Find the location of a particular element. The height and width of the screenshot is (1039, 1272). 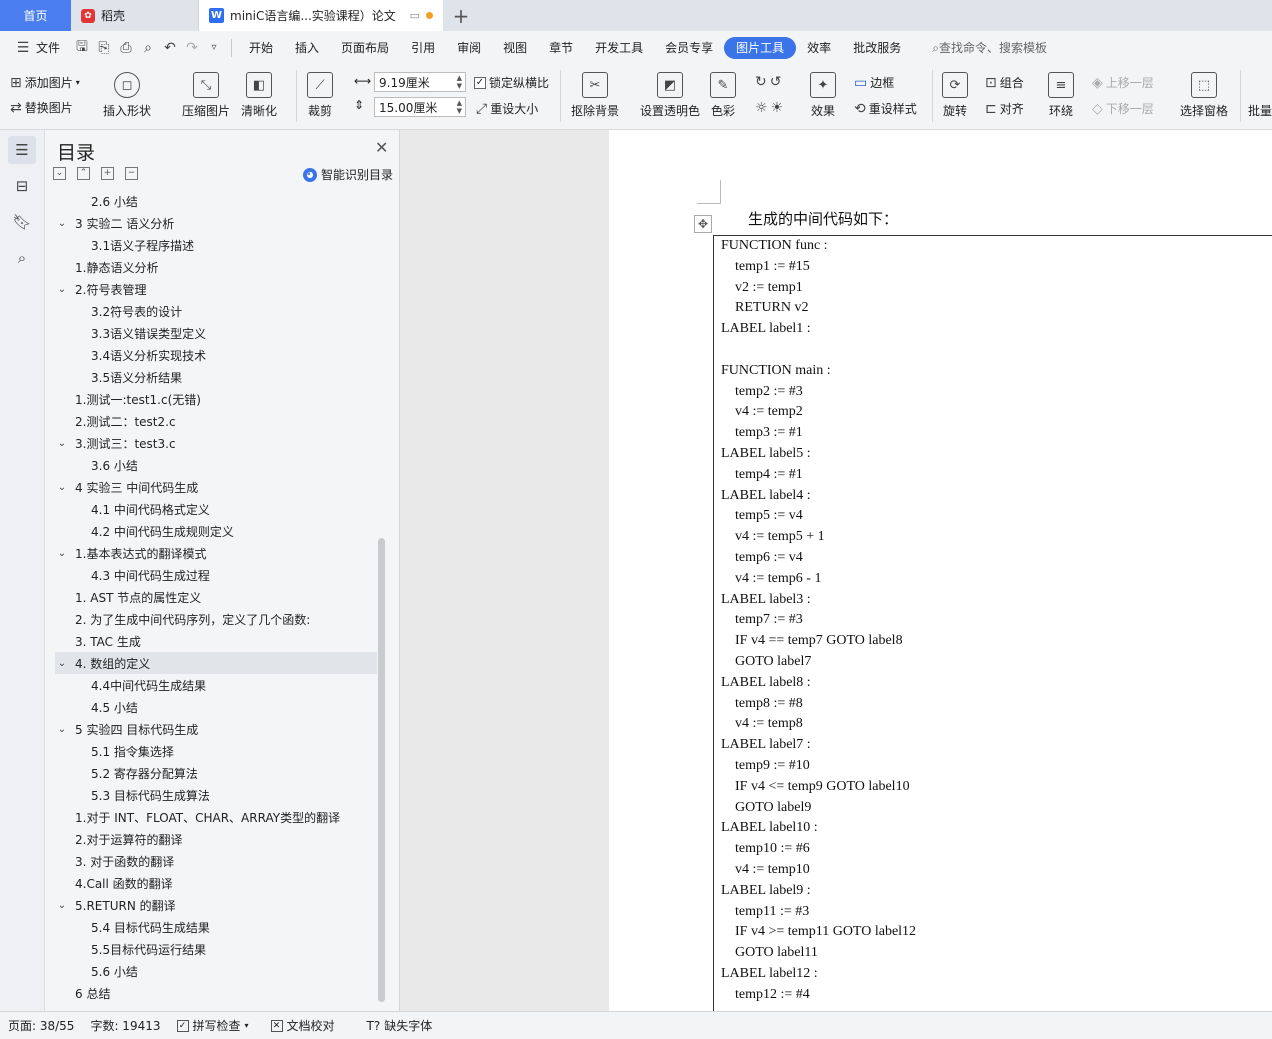

menu-start: 开始 is located at coordinates (261, 48).